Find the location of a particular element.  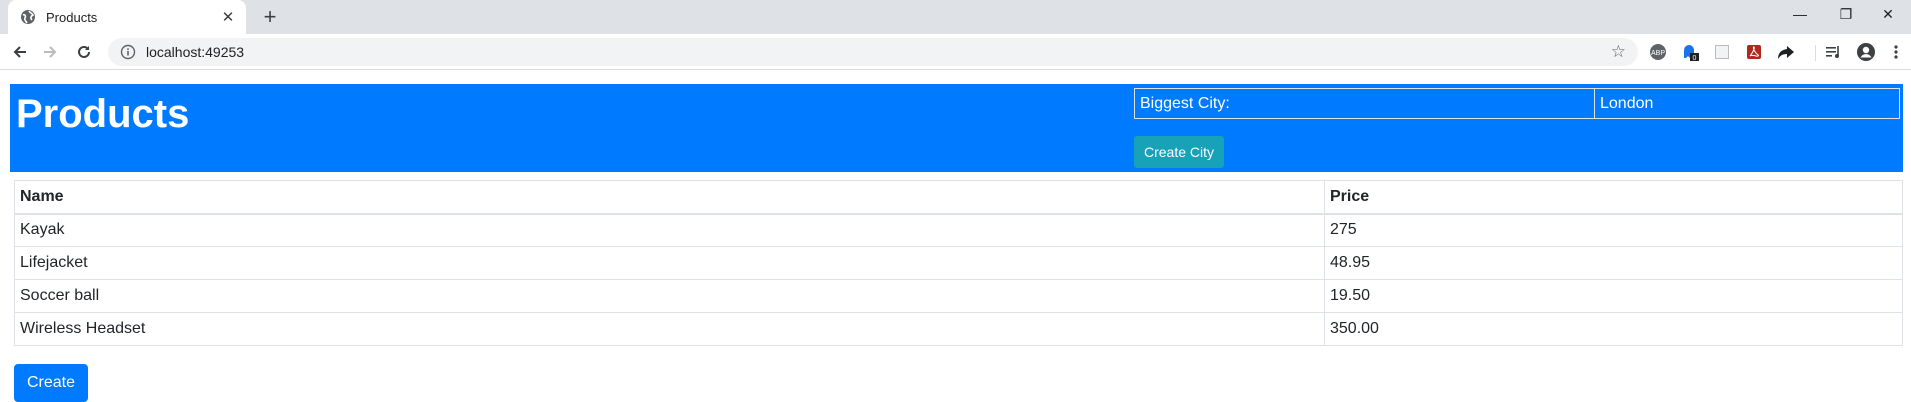

extension-badge-icon: ABP is located at coordinates (1658, 52).